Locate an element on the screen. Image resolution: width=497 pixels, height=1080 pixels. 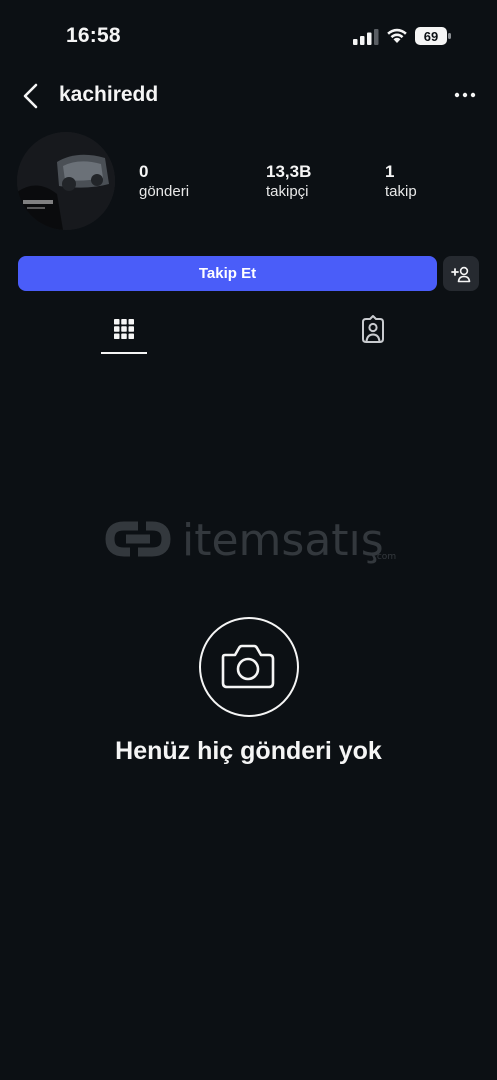
status-time: 16:58 is located at coordinates (93, 35).